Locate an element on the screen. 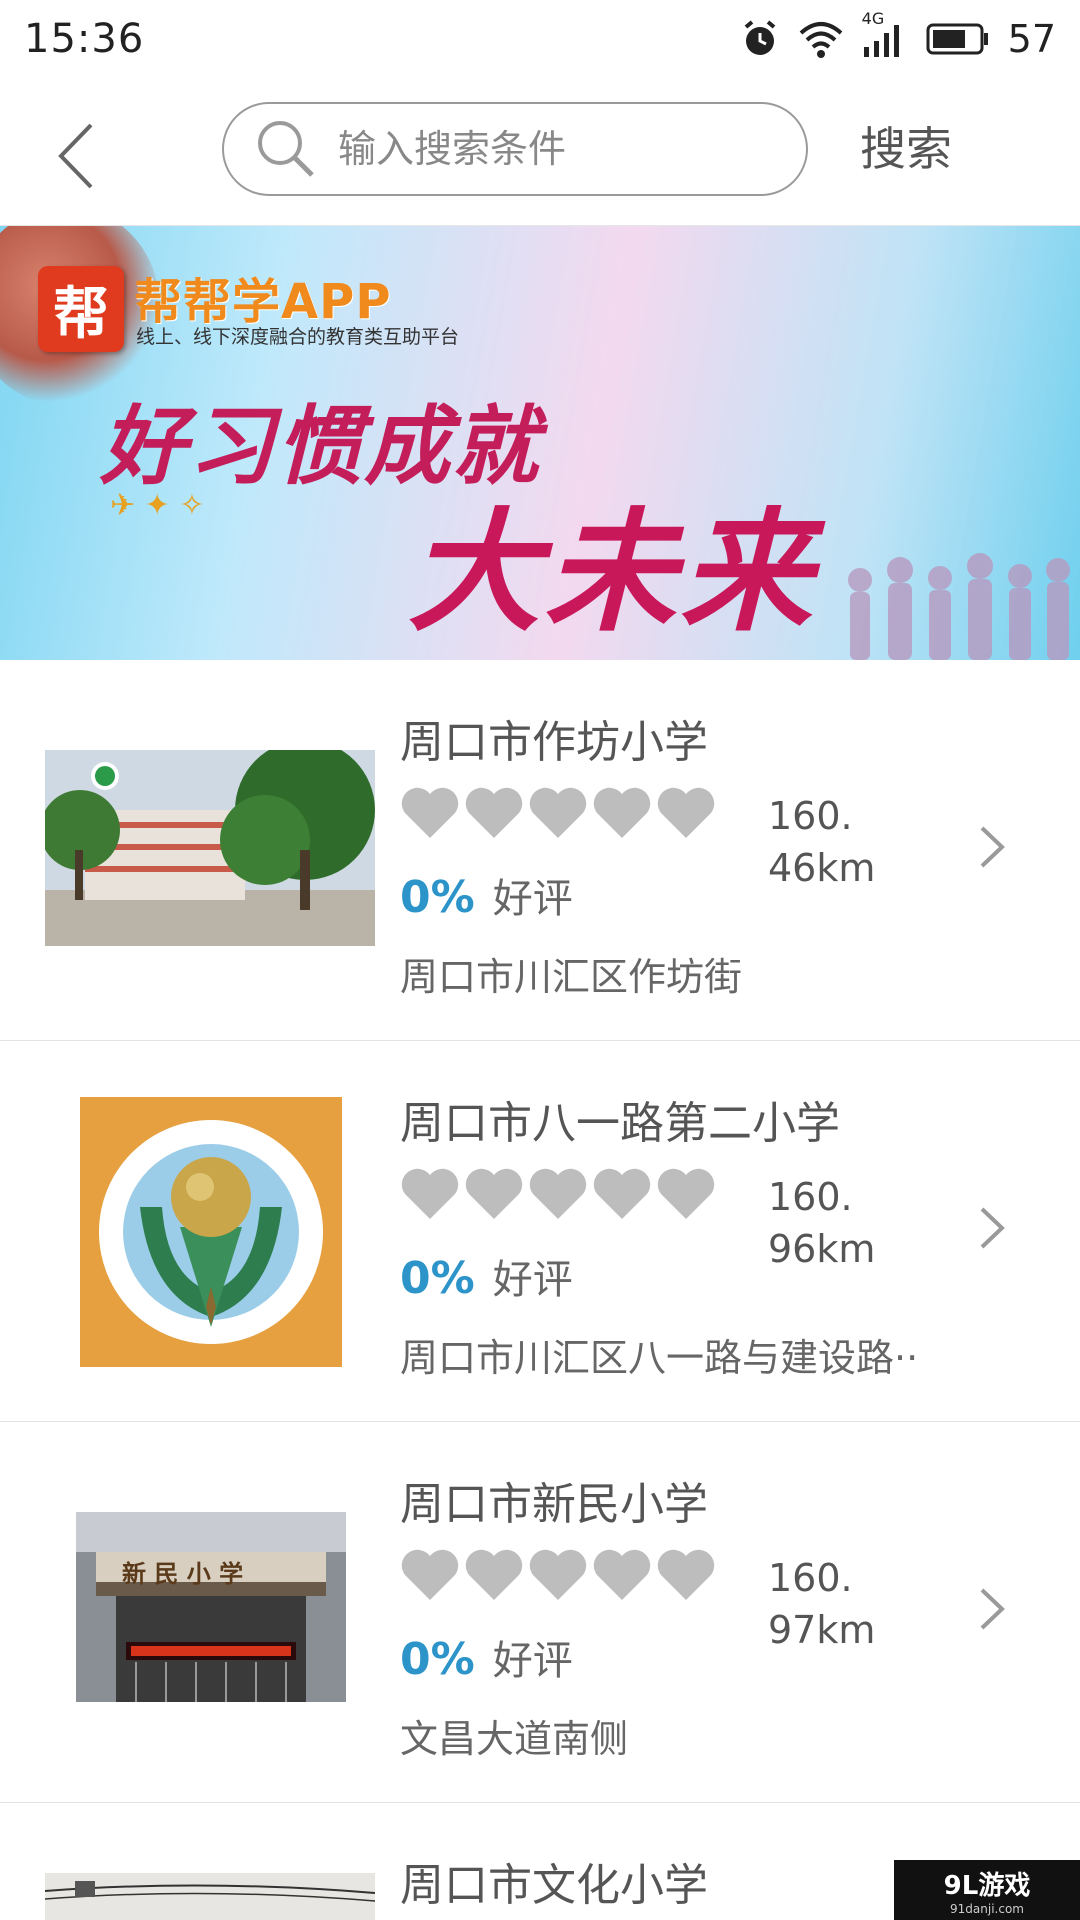 The width and height of the screenshot is (1080, 1920). children-silhouette-icon is located at coordinates (959, 606).